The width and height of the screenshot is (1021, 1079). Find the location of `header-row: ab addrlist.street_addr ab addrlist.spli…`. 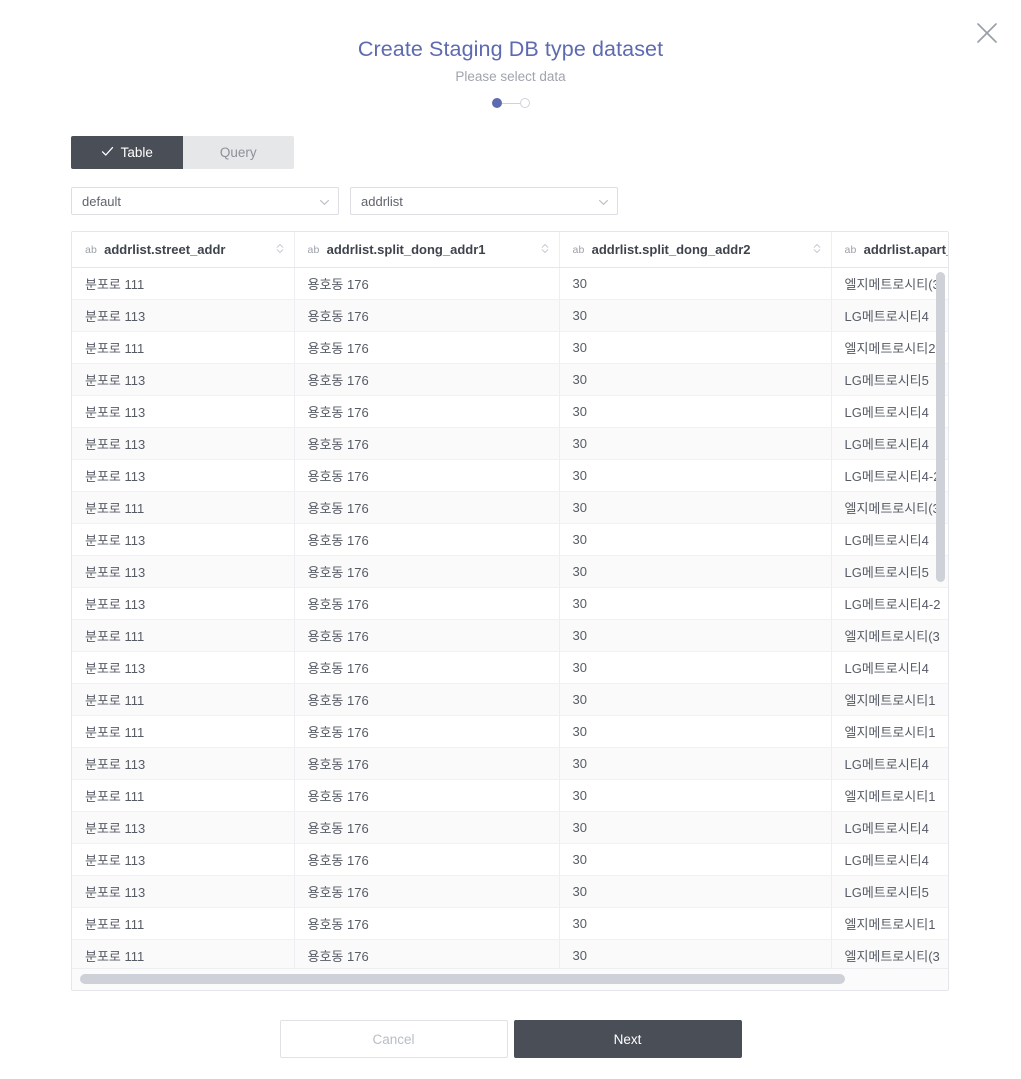

header-row: ab addrlist.street_addr ab addrlist.spli… is located at coordinates (510, 250).